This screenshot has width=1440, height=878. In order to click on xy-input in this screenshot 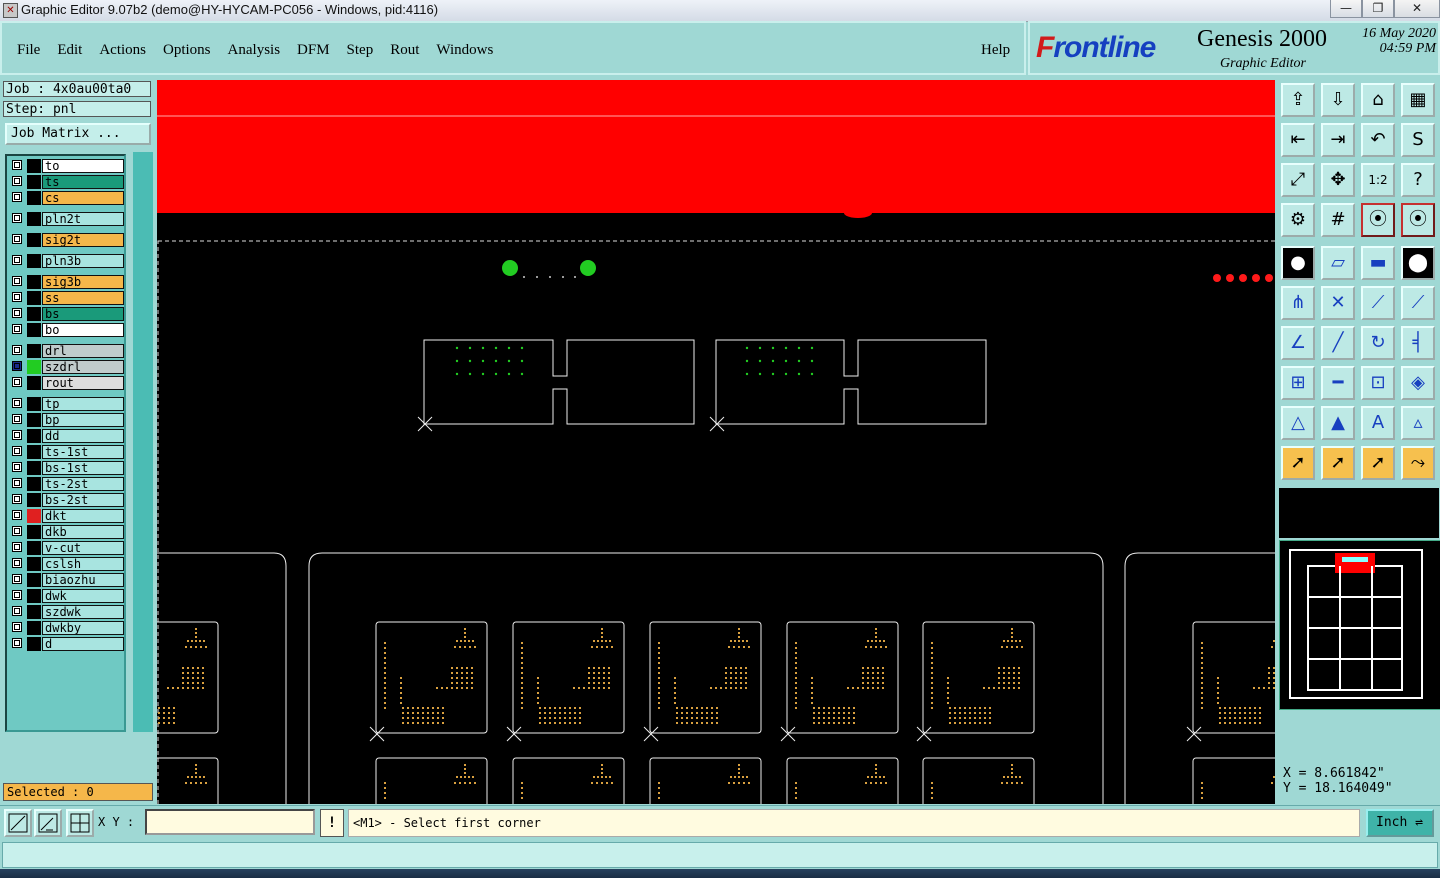, I will do `click(230, 822)`.